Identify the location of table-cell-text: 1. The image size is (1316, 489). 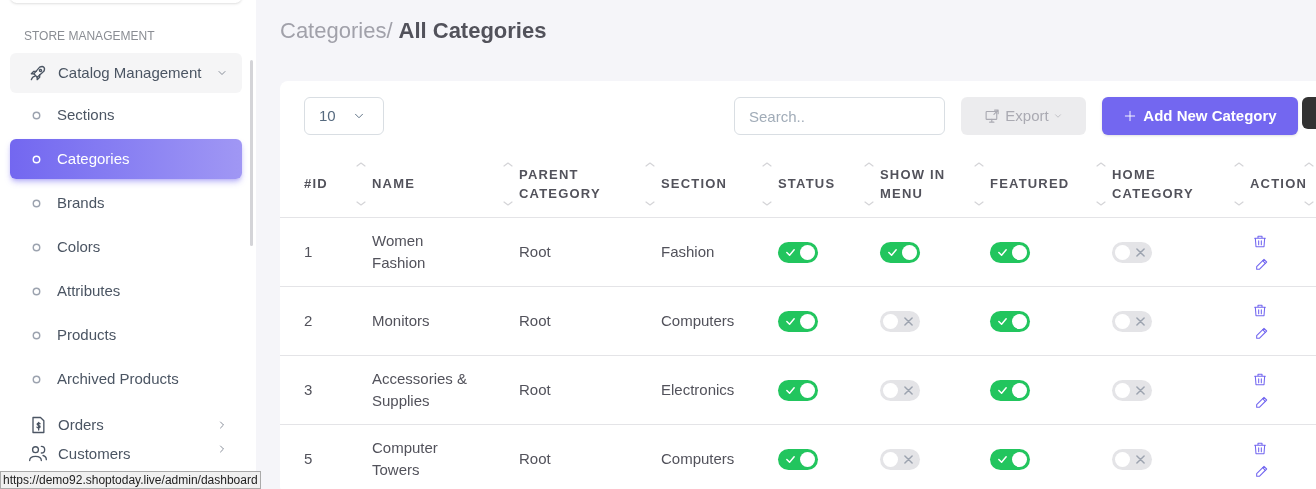
(309, 252).